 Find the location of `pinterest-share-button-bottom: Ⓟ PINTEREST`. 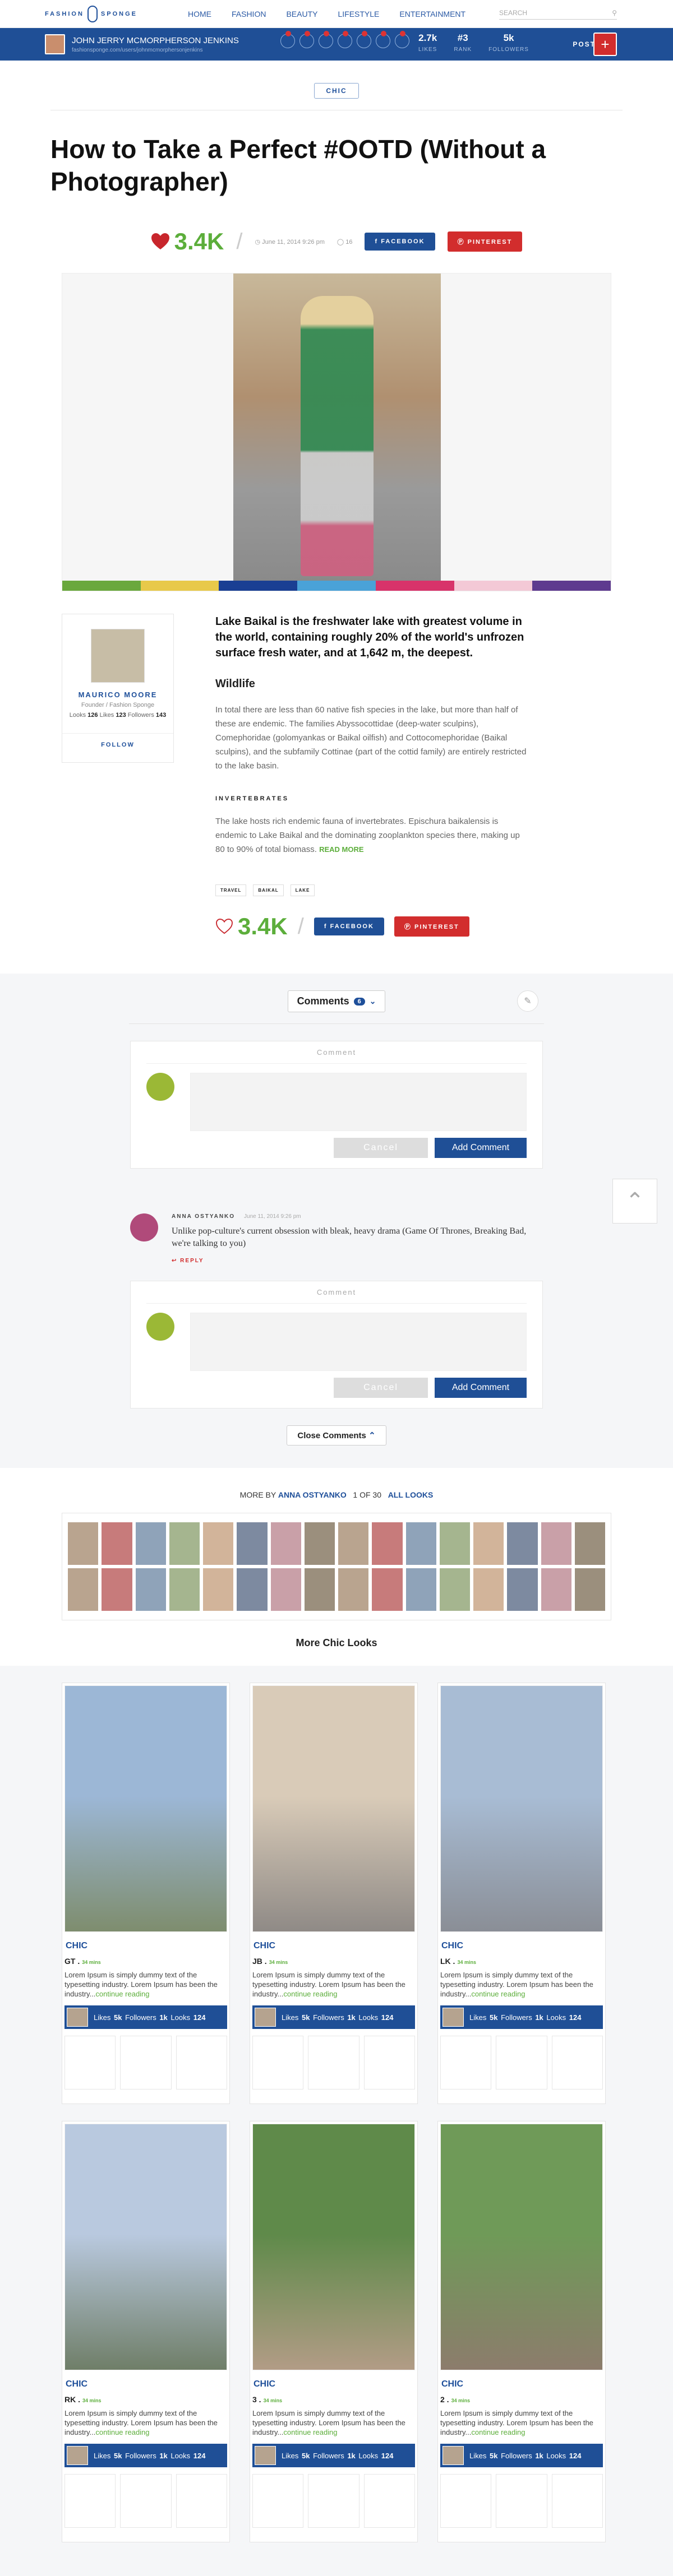

pinterest-share-button-bottom: Ⓟ PINTEREST is located at coordinates (431, 926).